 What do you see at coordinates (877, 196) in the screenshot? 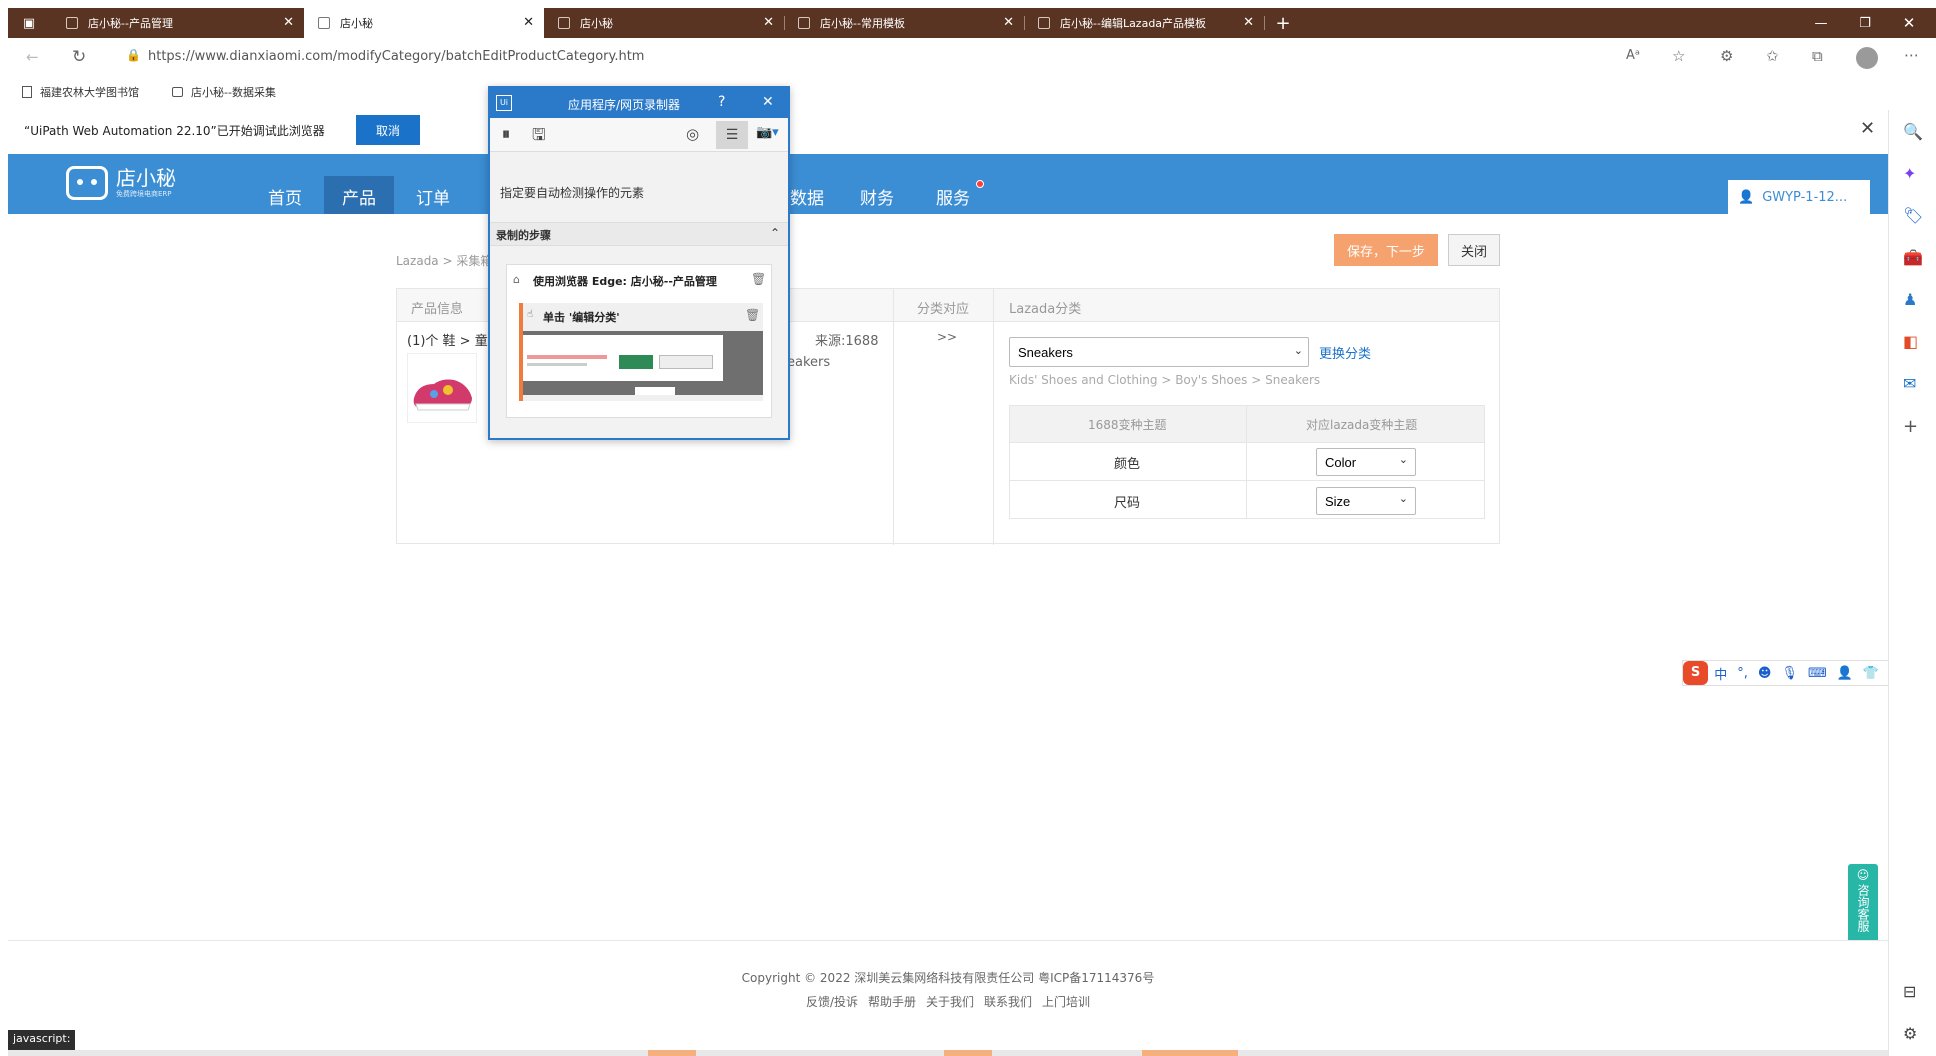
I see `nav-finance: 财务` at bounding box center [877, 196].